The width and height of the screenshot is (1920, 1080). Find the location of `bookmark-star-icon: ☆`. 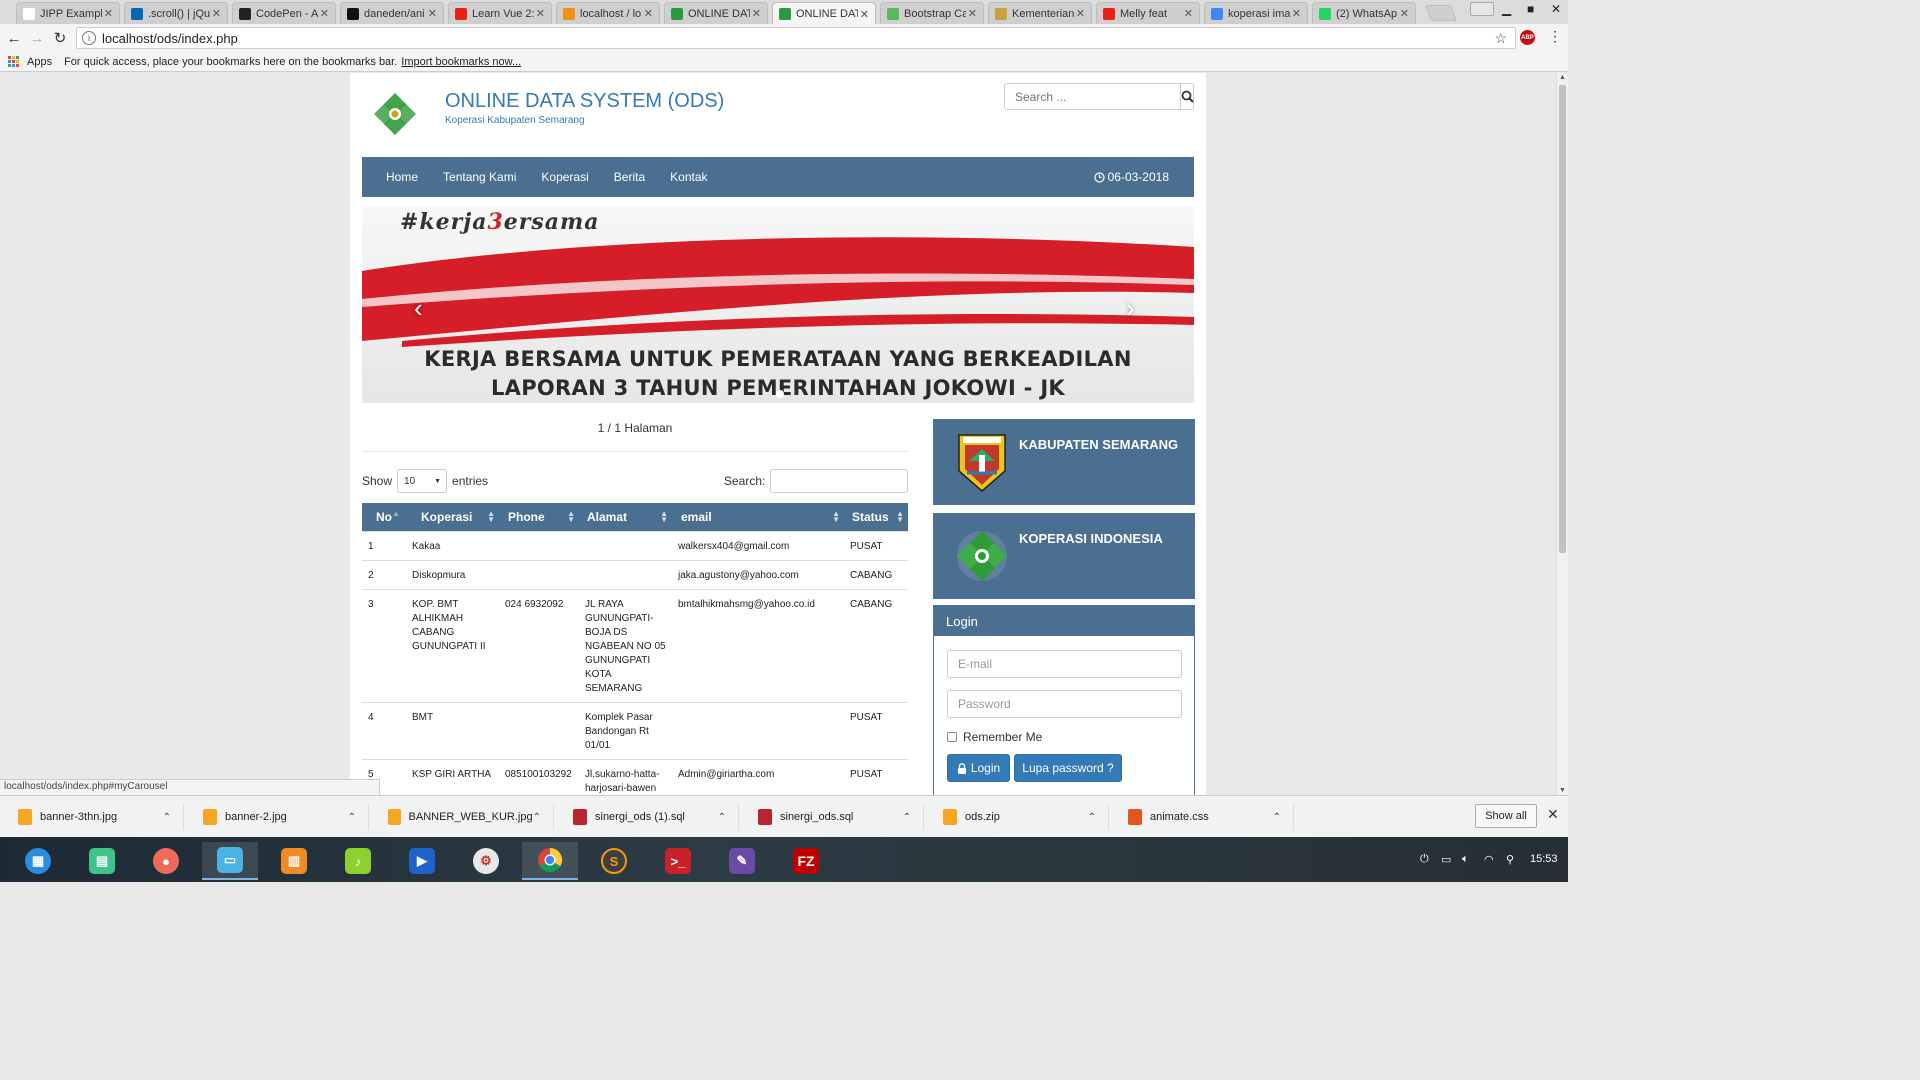

bookmark-star-icon: ☆ is located at coordinates (1500, 38).